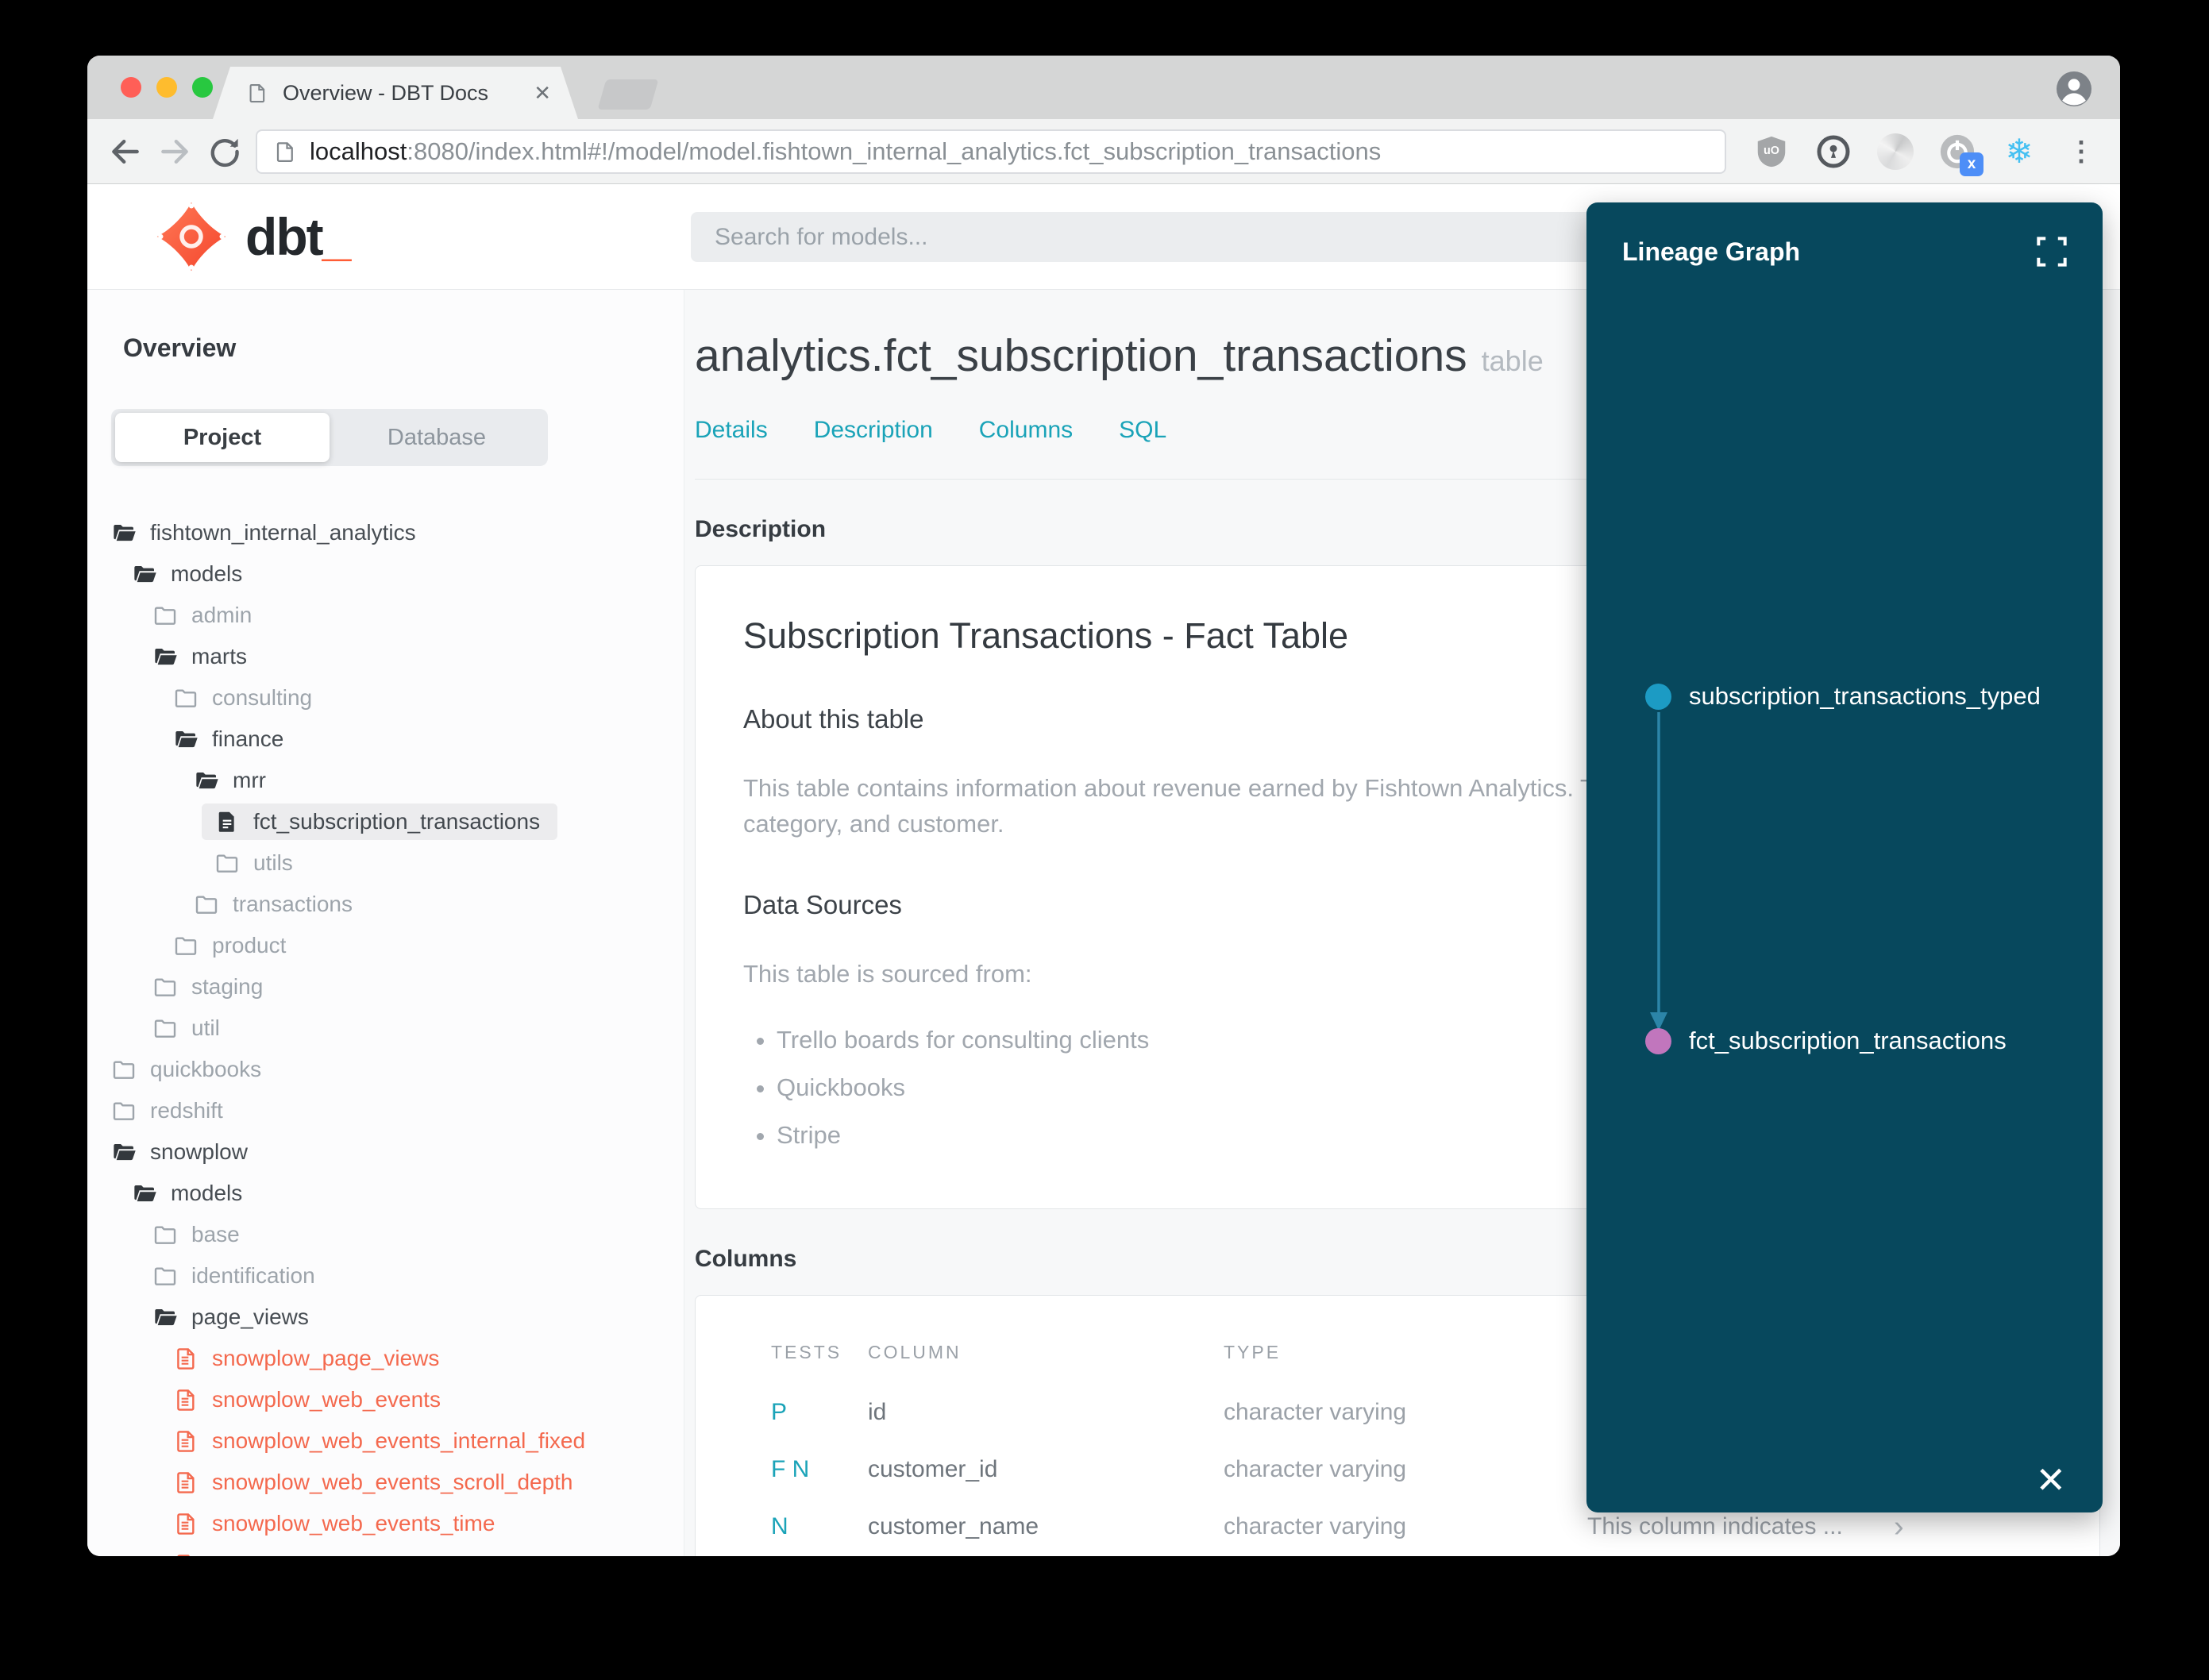  Describe the element at coordinates (385, 1069) in the screenshot. I see `tree-item-quickbooks: quickbooks` at that location.